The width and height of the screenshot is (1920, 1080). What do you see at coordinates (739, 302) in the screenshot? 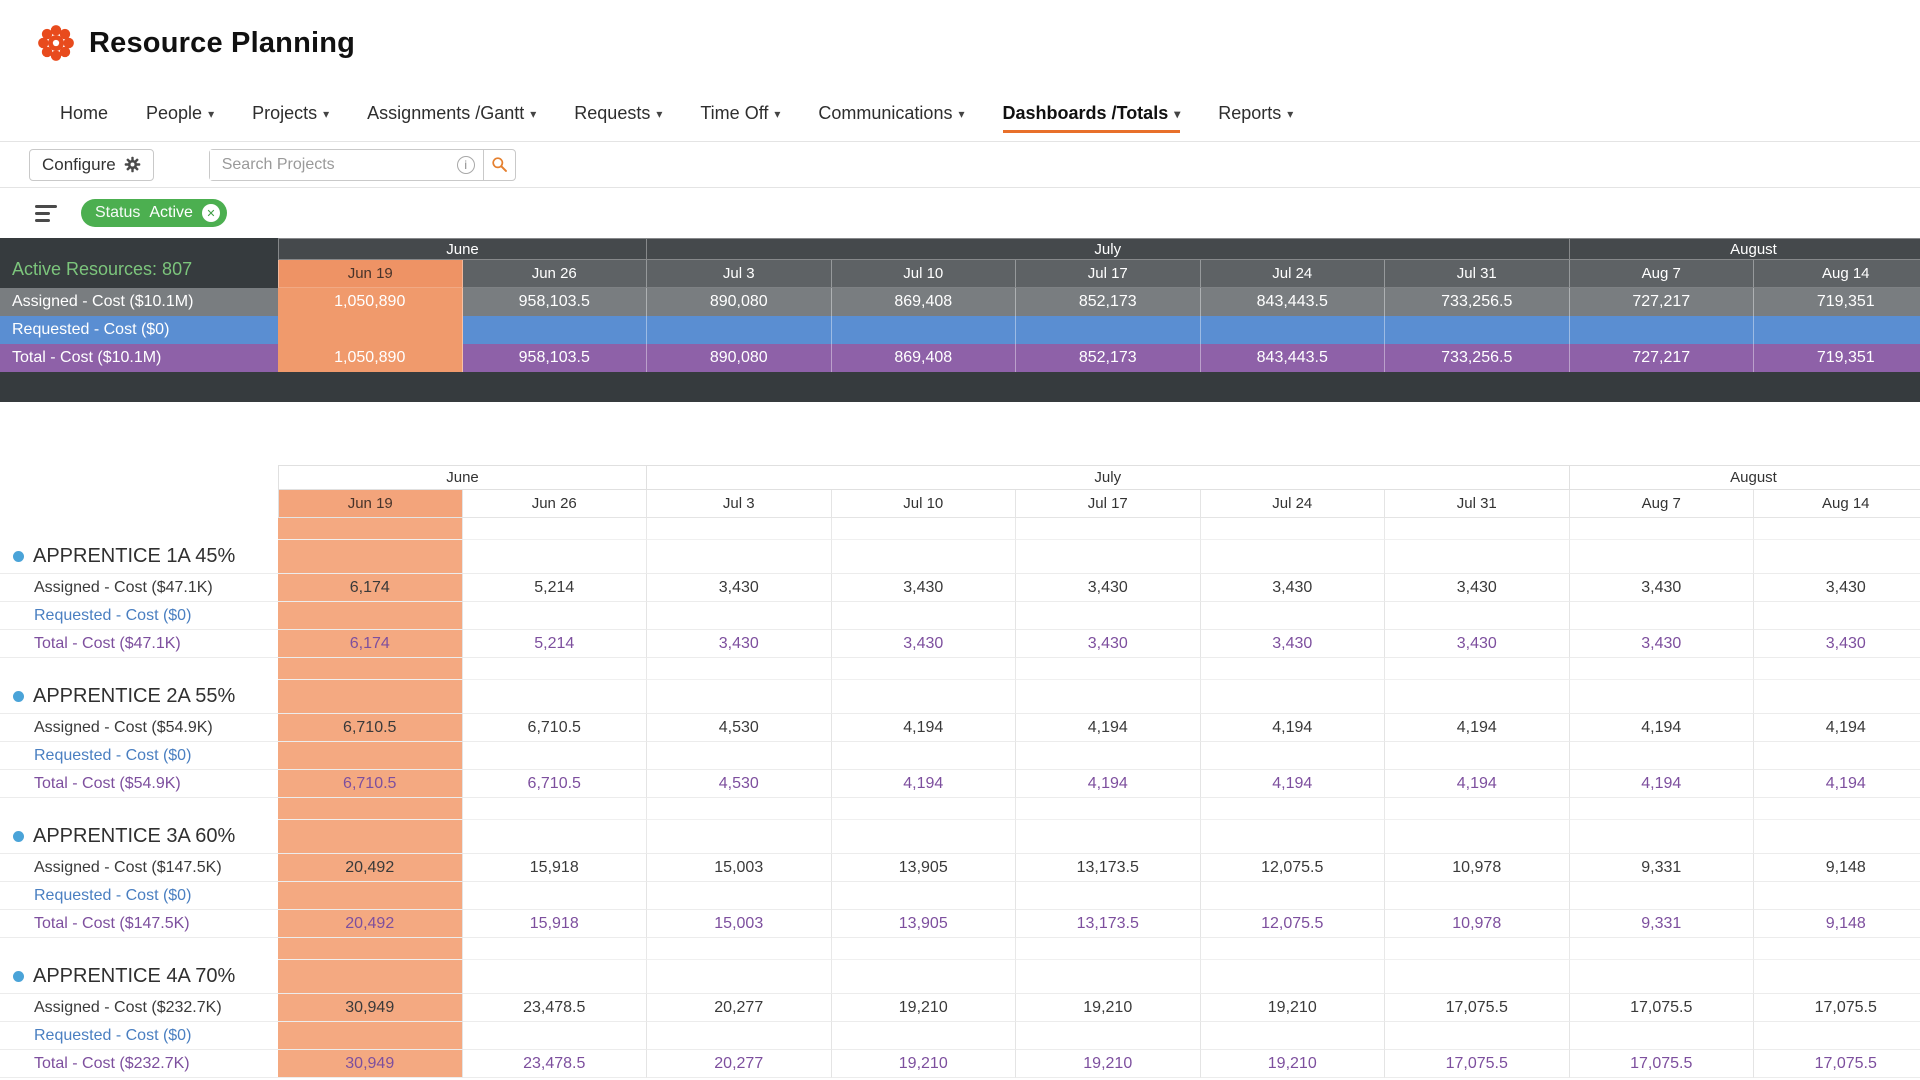
I see `summary-cost-cell: 890,080` at bounding box center [739, 302].